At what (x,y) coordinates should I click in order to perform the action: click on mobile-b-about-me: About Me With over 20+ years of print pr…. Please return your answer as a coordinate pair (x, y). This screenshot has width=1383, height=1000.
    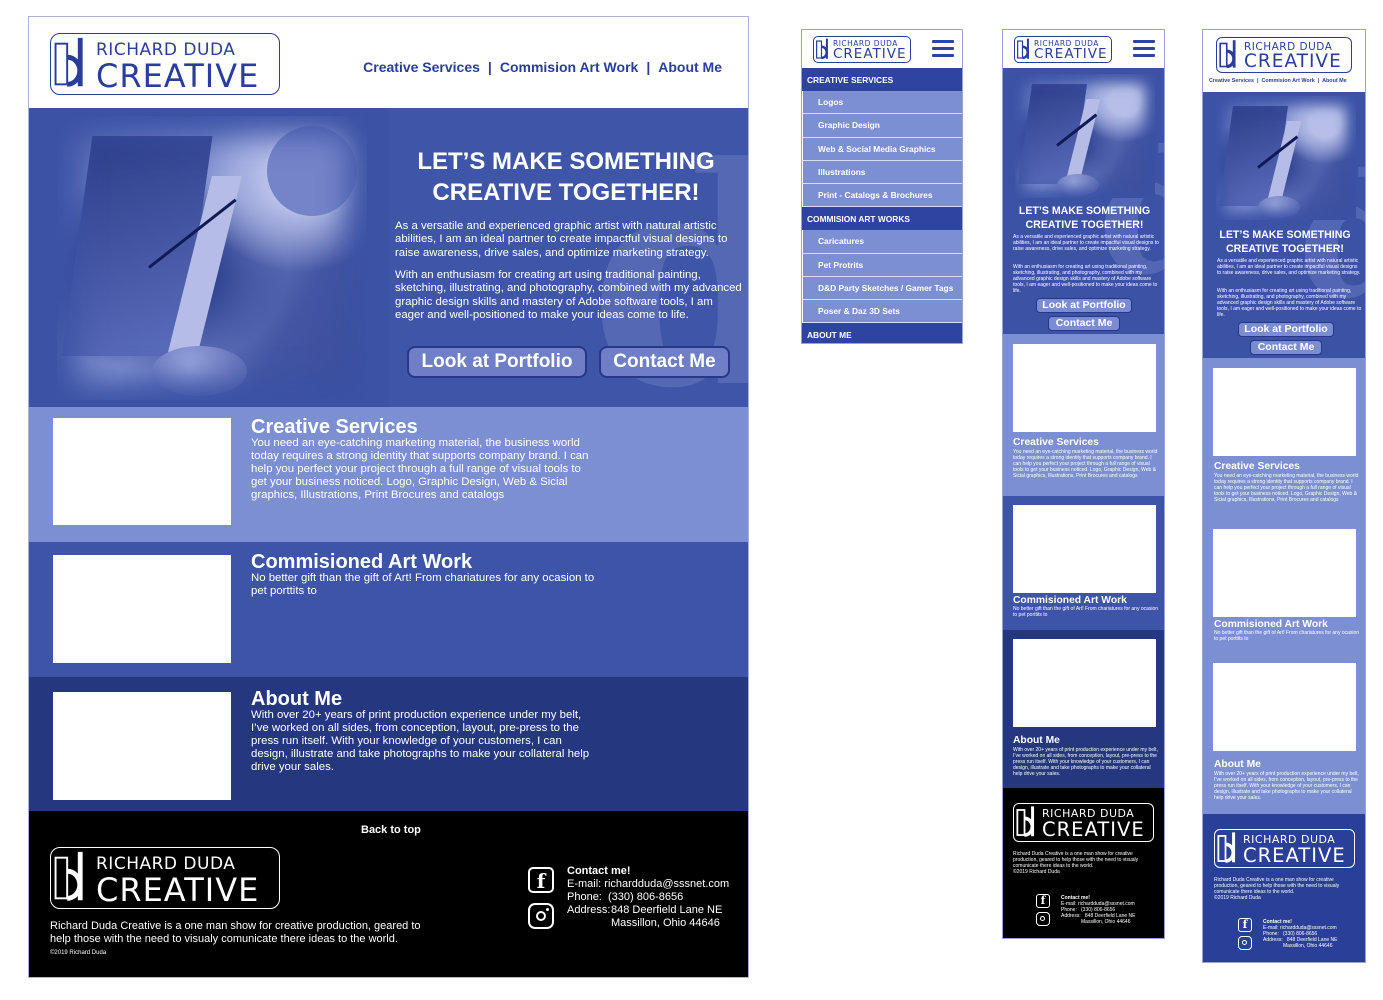
    Looking at the image, I should click on (1284, 734).